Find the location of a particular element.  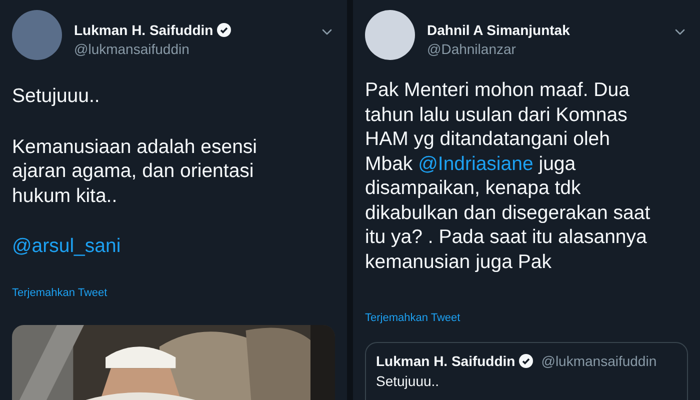

mention-link: @arsul_sani is located at coordinates (66, 246).